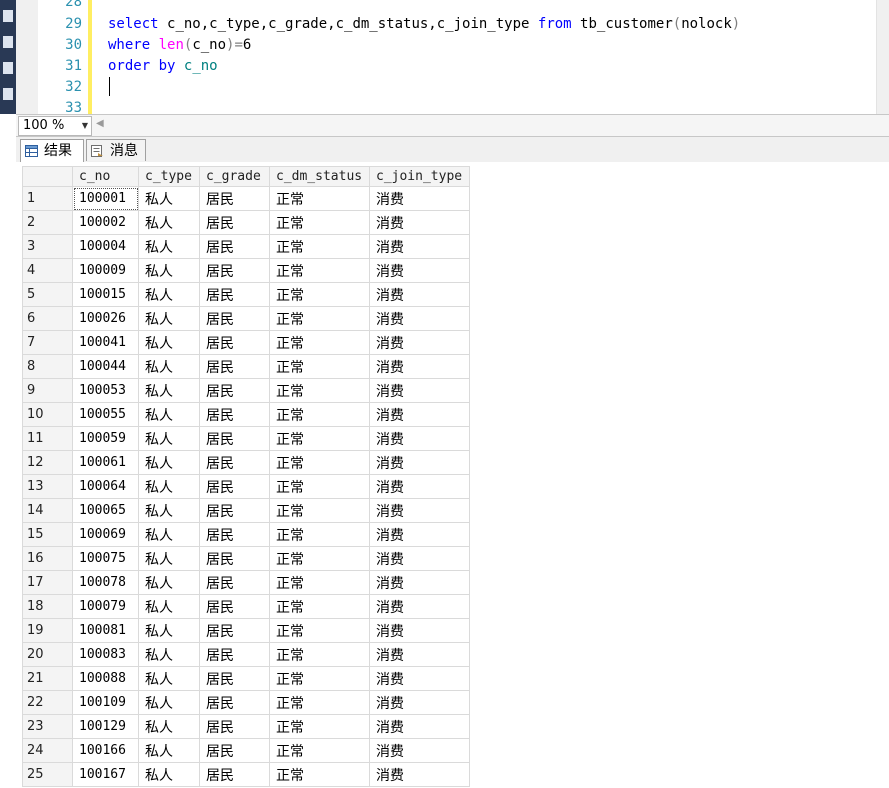 This screenshot has height=788, width=889. What do you see at coordinates (105, 606) in the screenshot?
I see `cell-c-no: 100079` at bounding box center [105, 606].